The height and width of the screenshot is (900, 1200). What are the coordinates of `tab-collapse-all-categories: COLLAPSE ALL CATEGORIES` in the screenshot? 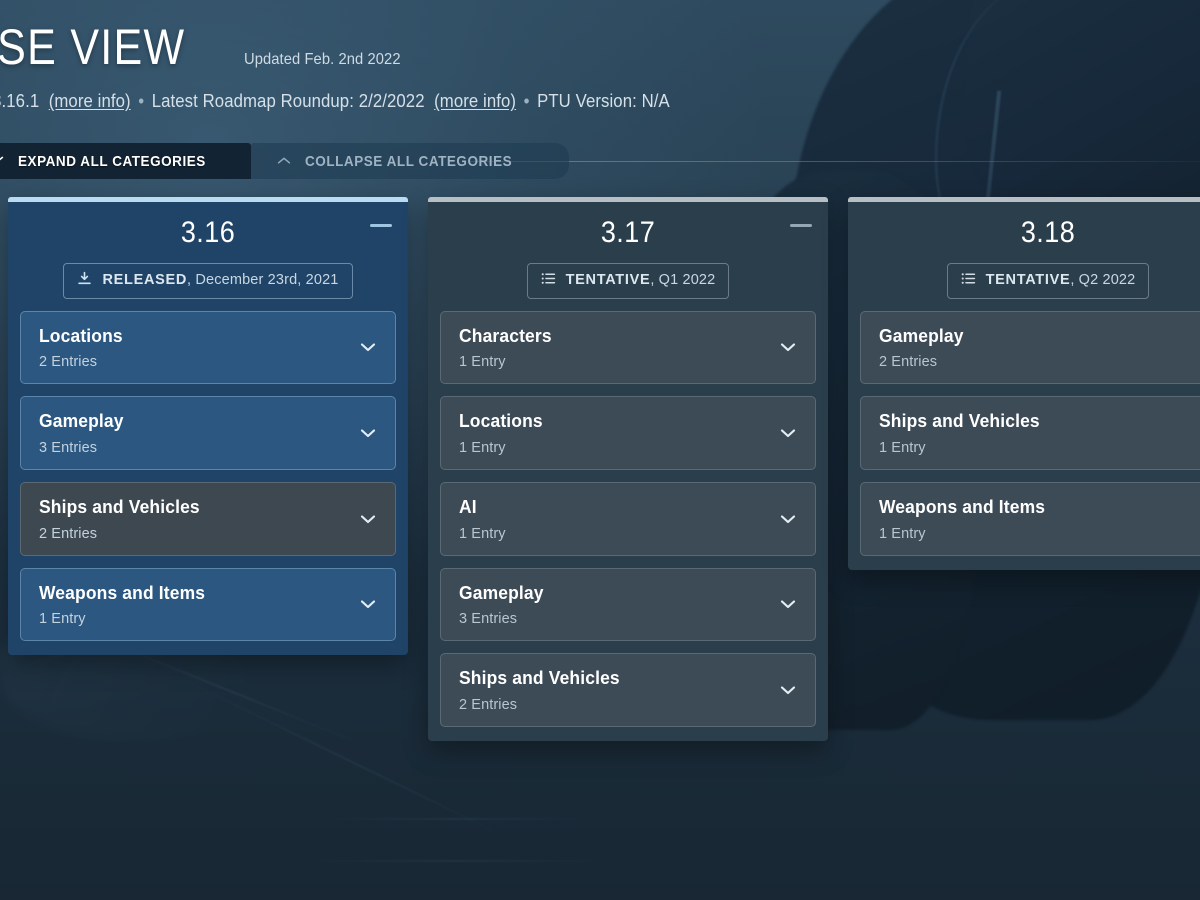 It's located at (409, 161).